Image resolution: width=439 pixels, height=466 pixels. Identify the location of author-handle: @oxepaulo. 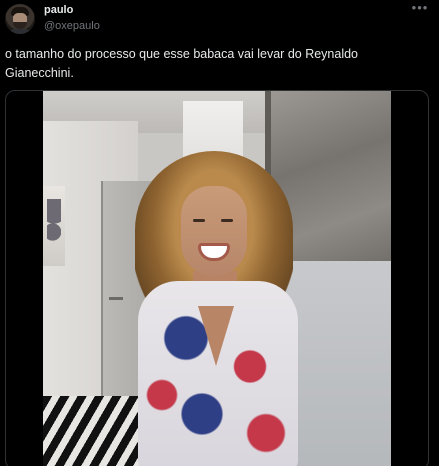
(72, 26).